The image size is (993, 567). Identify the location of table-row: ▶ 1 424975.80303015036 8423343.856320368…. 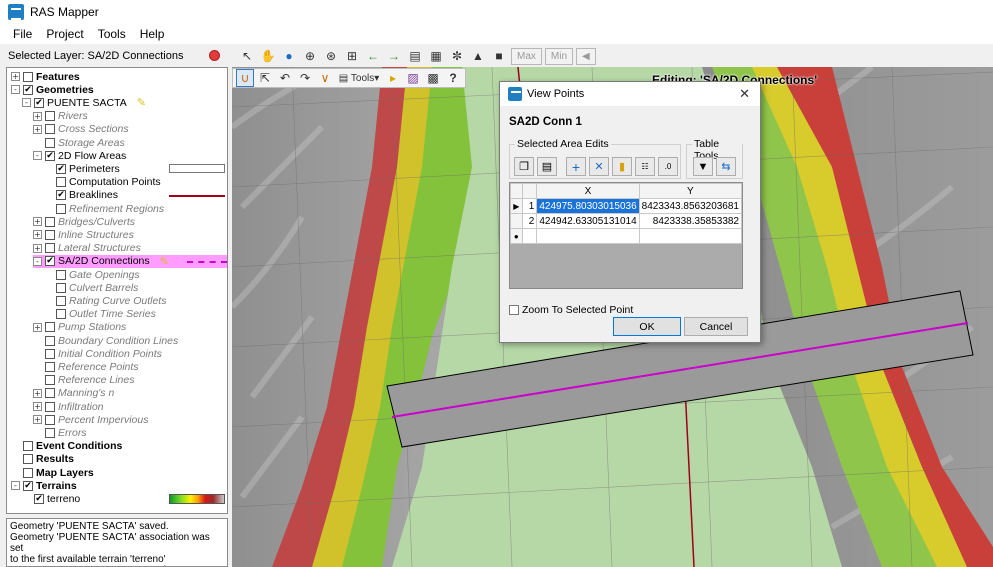
(626, 206).